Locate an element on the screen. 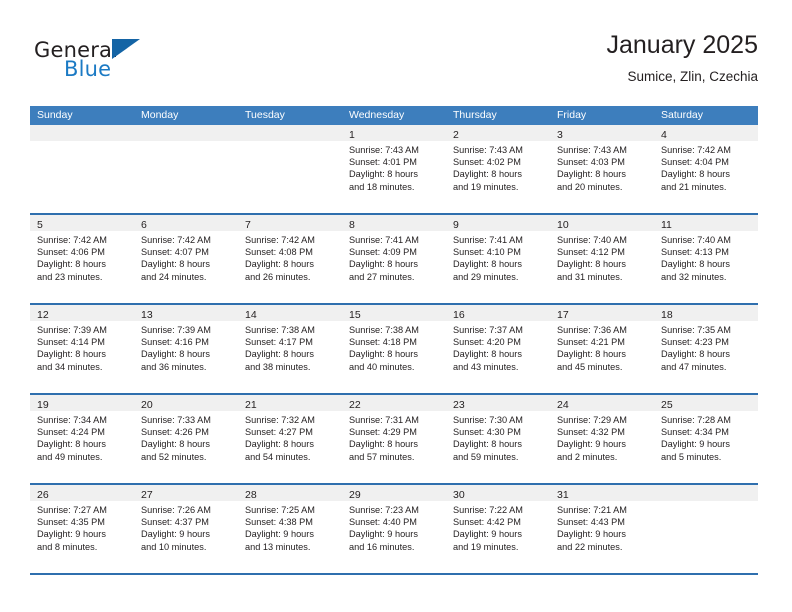  calendar-day-cell-empty is located at coordinates (706, 529).